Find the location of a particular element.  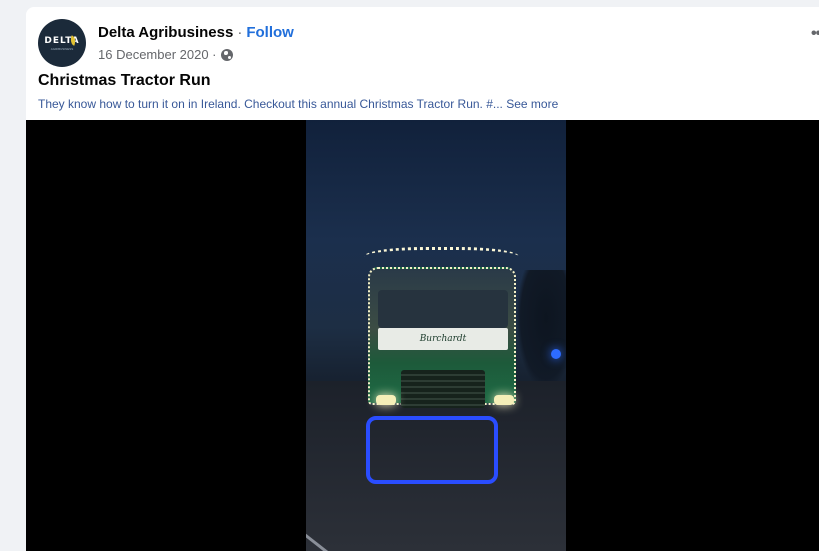

video-blue-light is located at coordinates (556, 354).